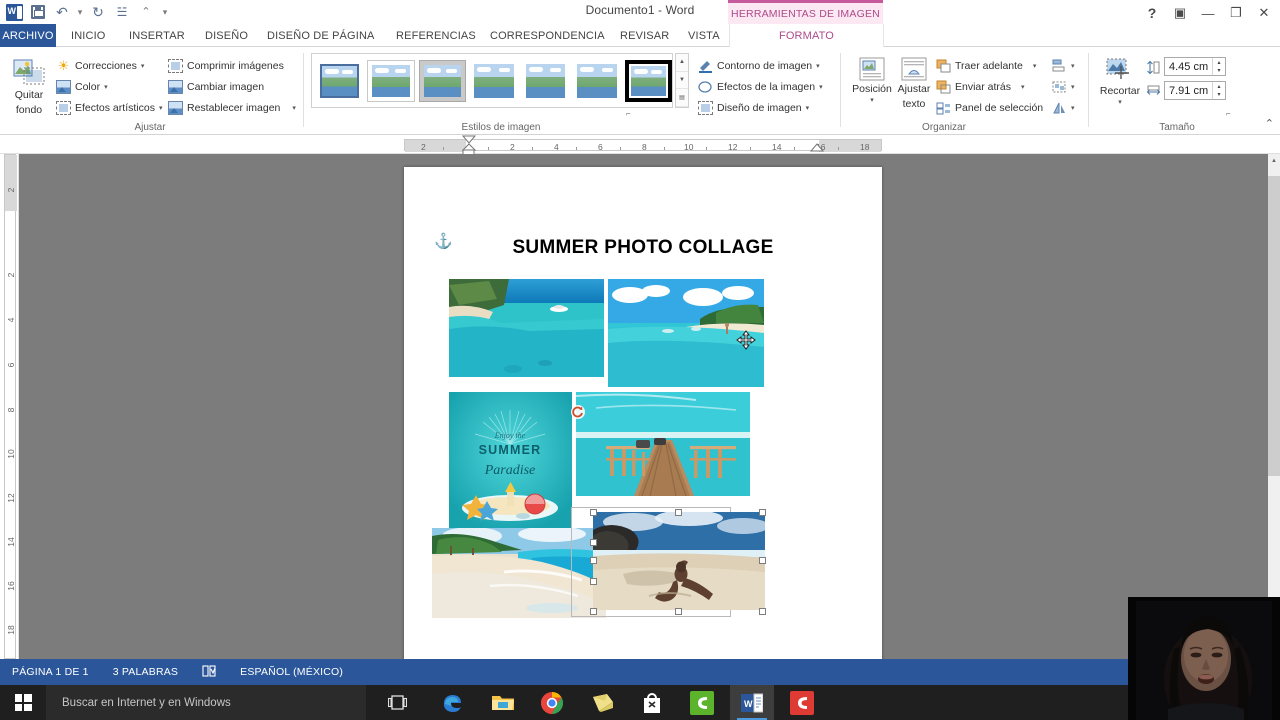 Image resolution: width=1280 pixels, height=720 pixels. What do you see at coordinates (206, 702) in the screenshot?
I see `search-input: Buscar en Internet y en Windows` at bounding box center [206, 702].